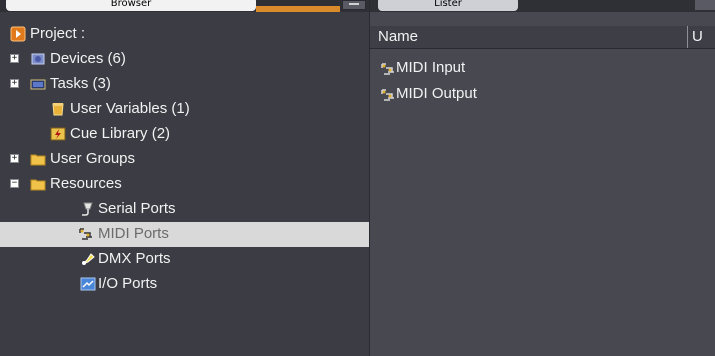 This screenshot has width=715, height=356. I want to click on tree-item-serial-ports: Serial Ports, so click(184, 209).